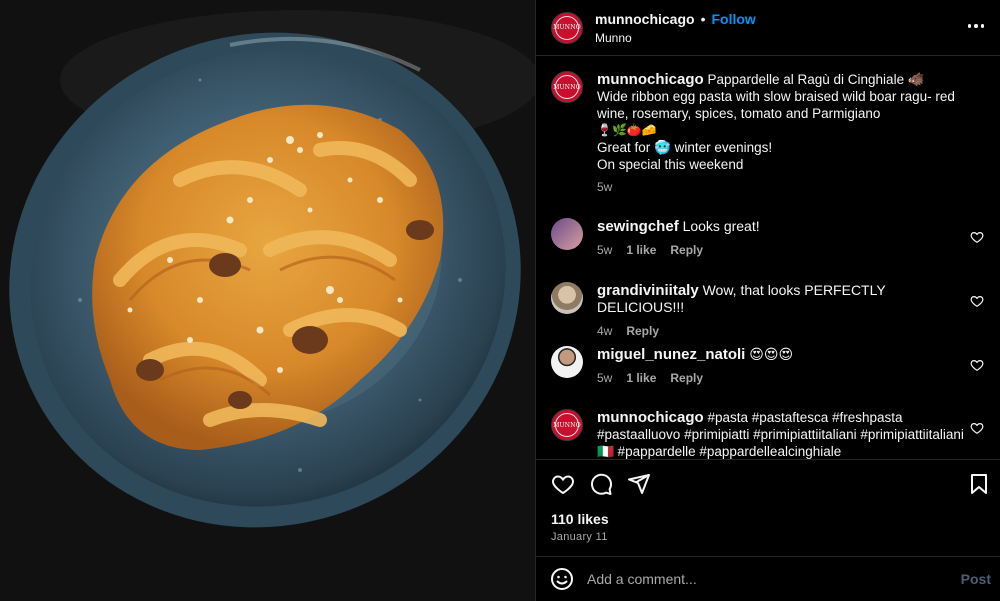  I want to click on caption-time: 5w, so click(604, 187).